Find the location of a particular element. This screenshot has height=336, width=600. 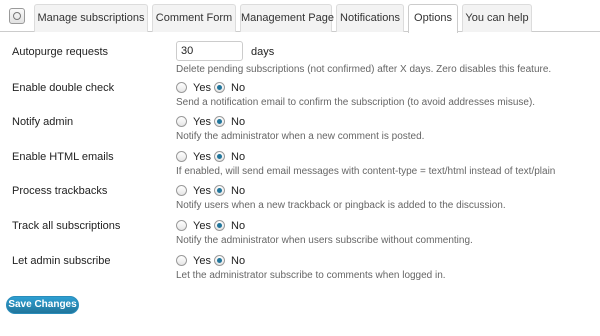

notify-admin-radio-group: Yes No is located at coordinates (210, 122).